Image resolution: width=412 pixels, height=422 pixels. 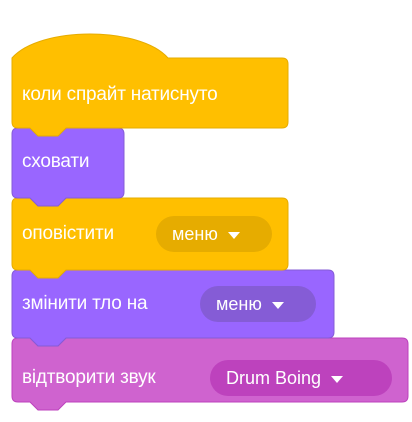 What do you see at coordinates (274, 377) in the screenshot?
I see `sound-value: Drum Boing` at bounding box center [274, 377].